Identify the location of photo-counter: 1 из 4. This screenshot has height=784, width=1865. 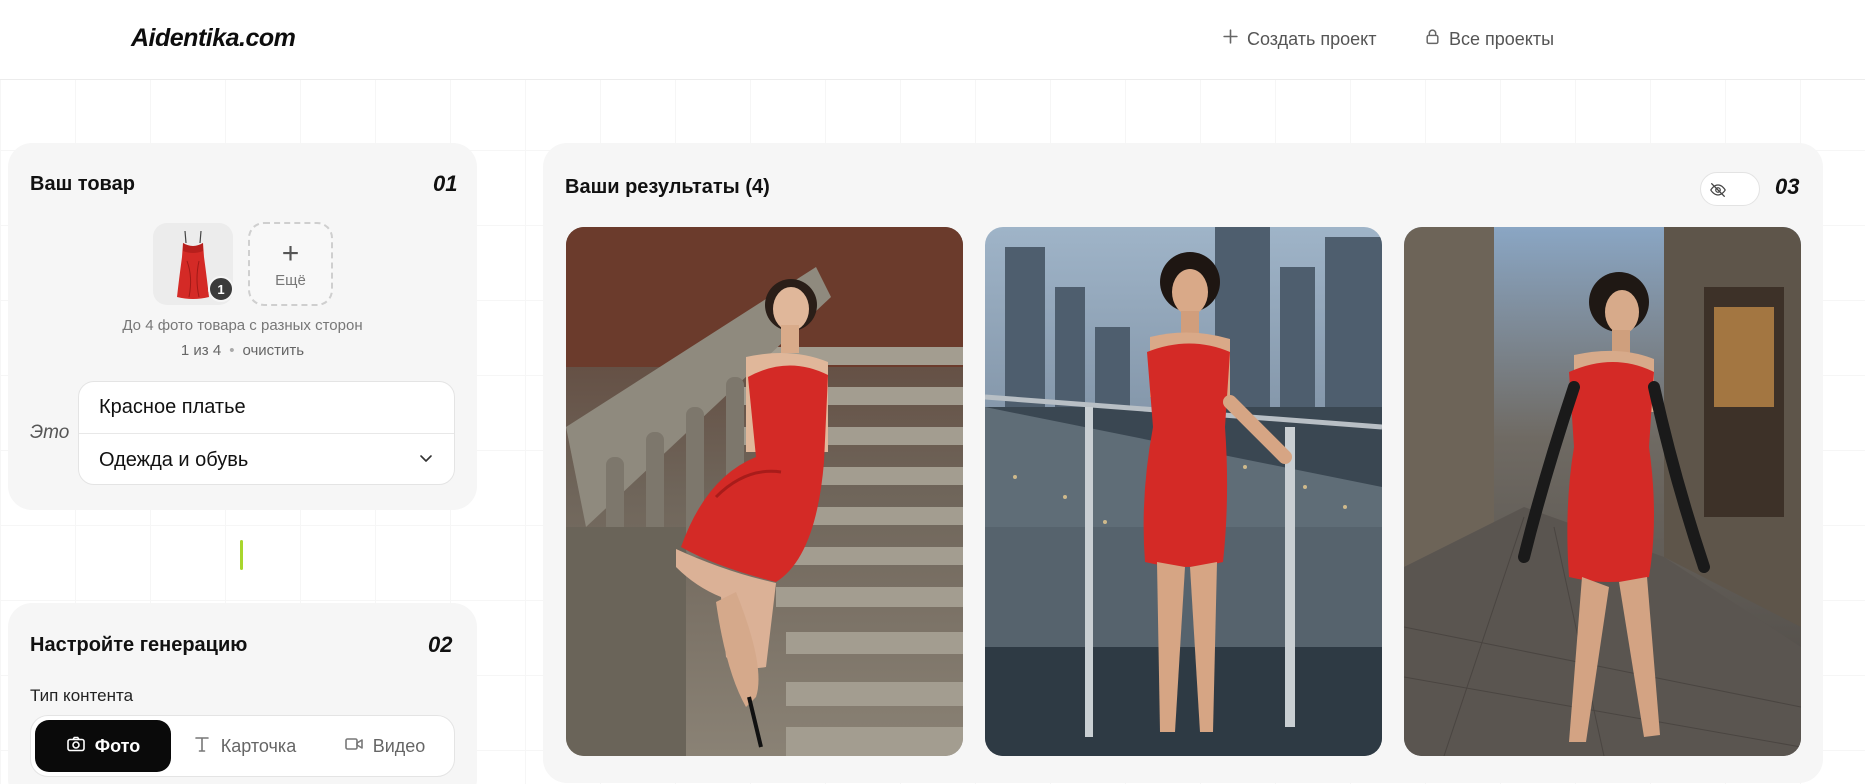
(201, 350).